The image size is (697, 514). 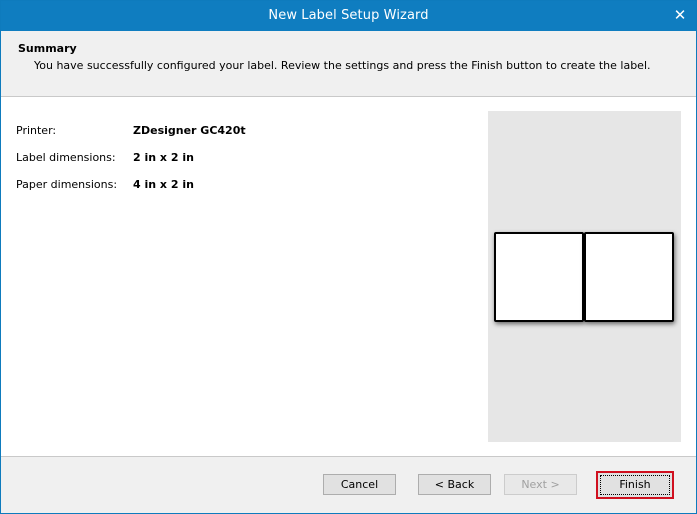 What do you see at coordinates (189, 130) in the screenshot?
I see `printer-value: ZDesigner GC420t` at bounding box center [189, 130].